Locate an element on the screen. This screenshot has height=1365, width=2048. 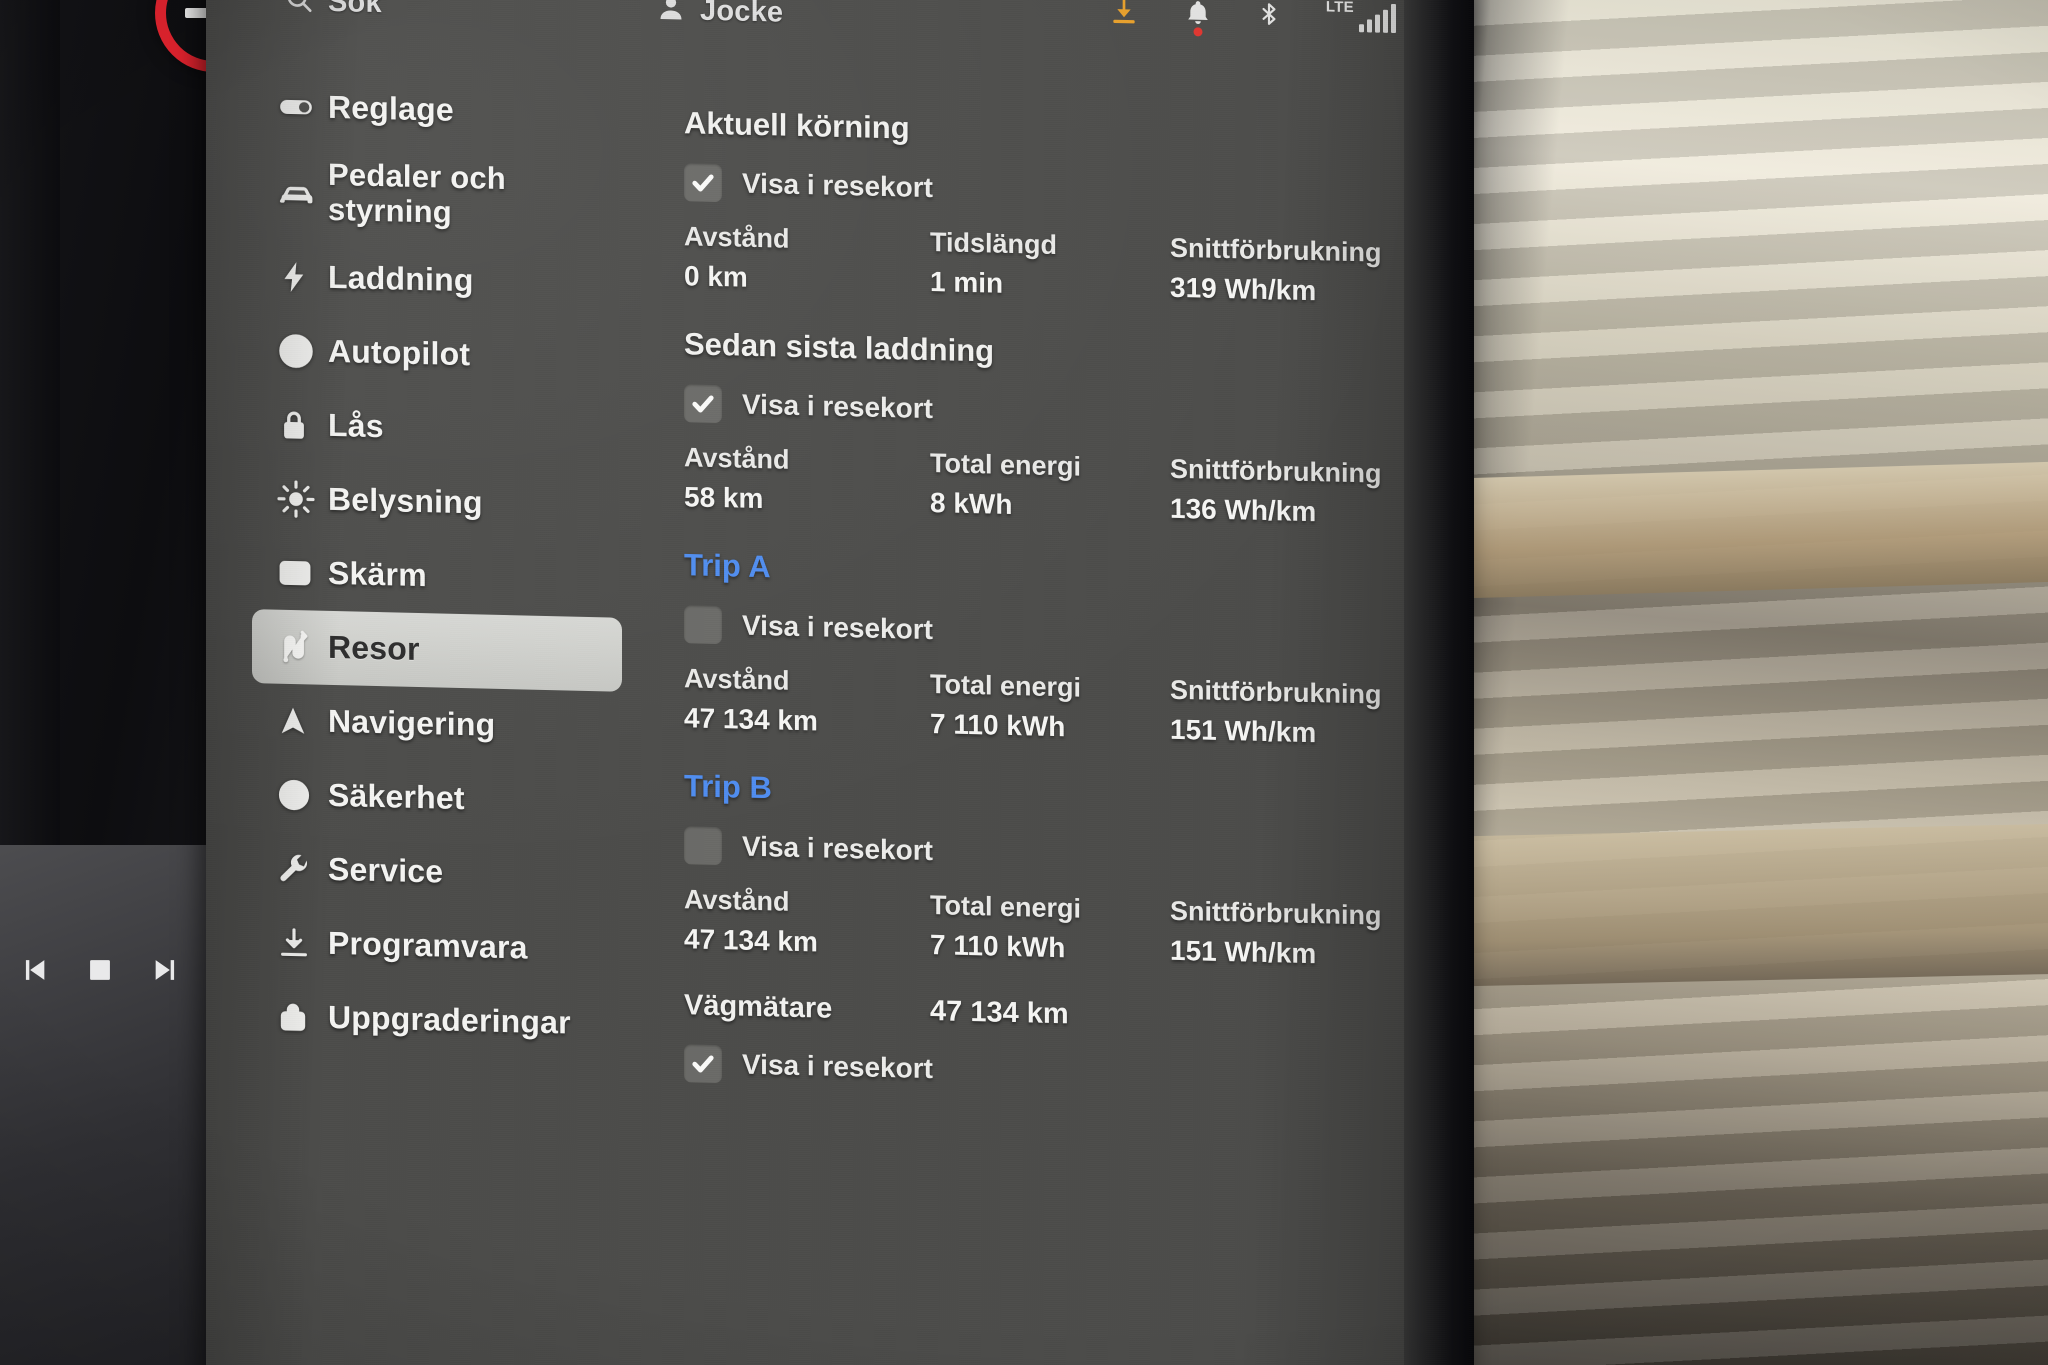
next-track-icon is located at coordinates (167, 970).